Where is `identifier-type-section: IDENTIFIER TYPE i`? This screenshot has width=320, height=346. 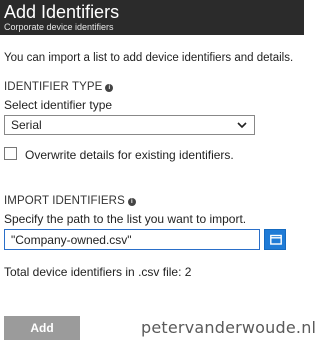 identifier-type-section: IDENTIFIER TYPE i is located at coordinates (59, 87).